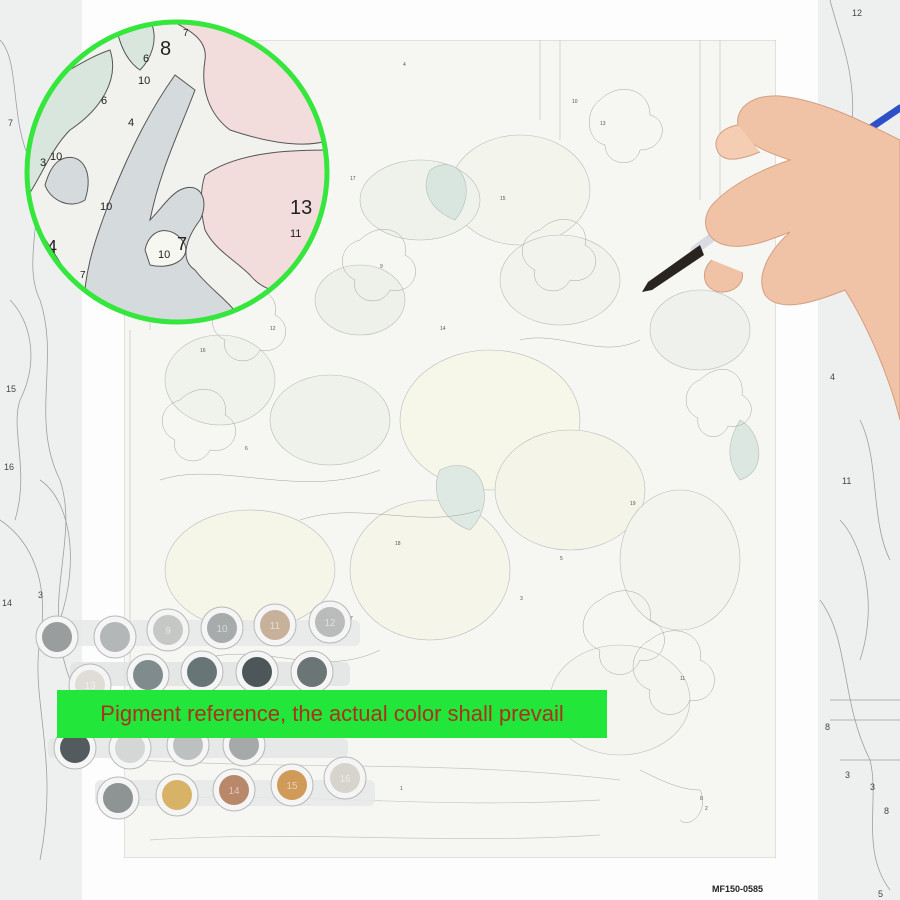  Describe the element at coordinates (9, 467) in the screenshot. I see `wall-number: 16` at that location.